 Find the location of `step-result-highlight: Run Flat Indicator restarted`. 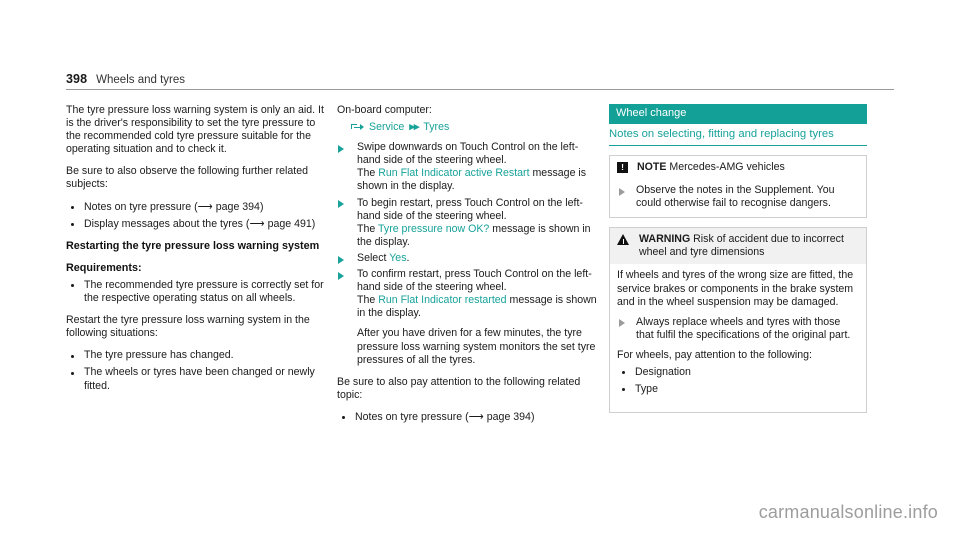

step-result-highlight: Run Flat Indicator restarted is located at coordinates (442, 300).